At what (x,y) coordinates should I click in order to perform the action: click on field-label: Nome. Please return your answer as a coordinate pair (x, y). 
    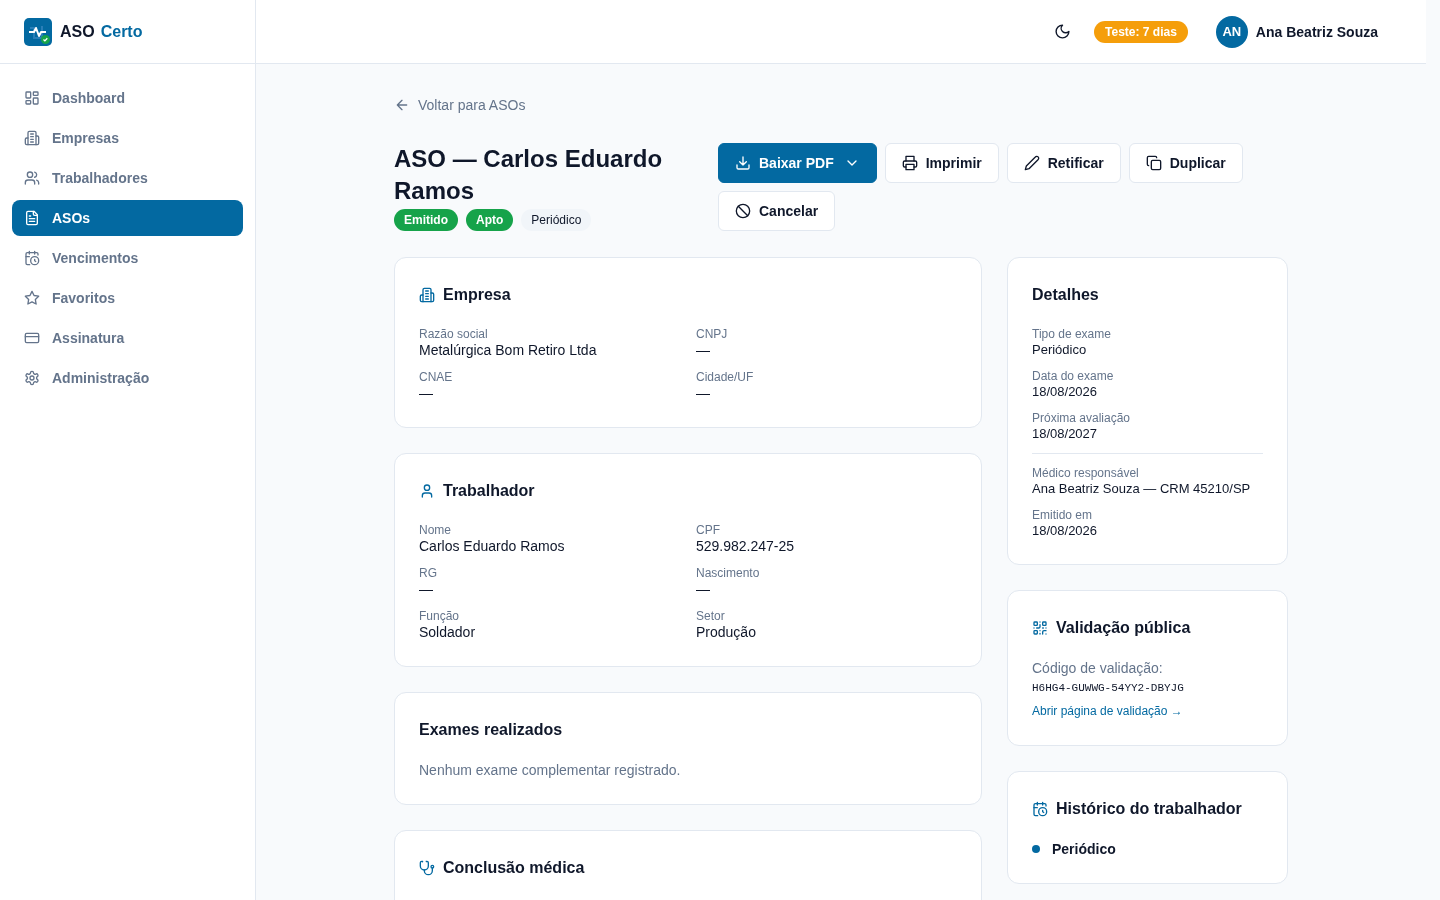
    Looking at the image, I should click on (435, 530).